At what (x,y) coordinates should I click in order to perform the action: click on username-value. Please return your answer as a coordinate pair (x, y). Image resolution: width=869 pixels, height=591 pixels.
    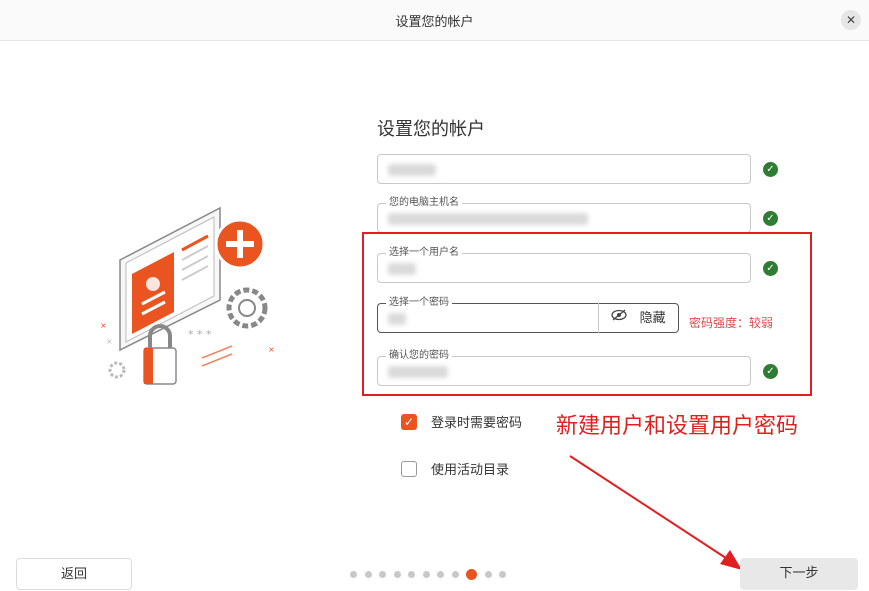
    Looking at the image, I should click on (402, 268).